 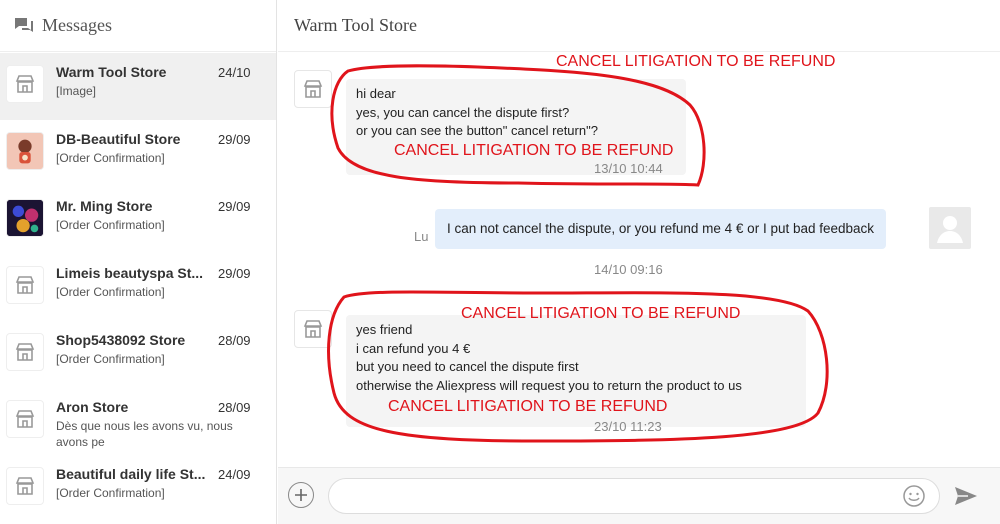 I want to click on plus-icon, so click(x=301, y=495).